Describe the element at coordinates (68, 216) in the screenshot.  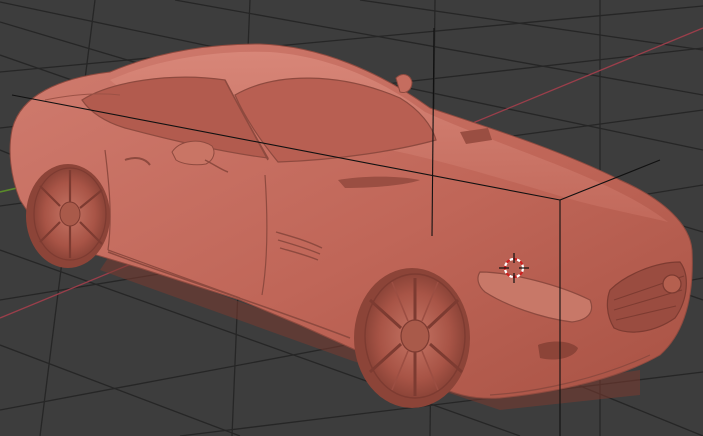
I see `rear-wheel` at that location.